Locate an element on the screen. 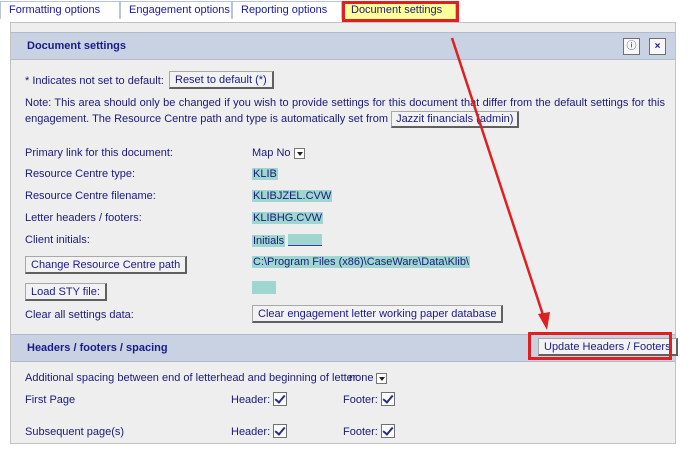 Image resolution: width=696 pixels, height=458 pixels. close-icon: × is located at coordinates (657, 46).